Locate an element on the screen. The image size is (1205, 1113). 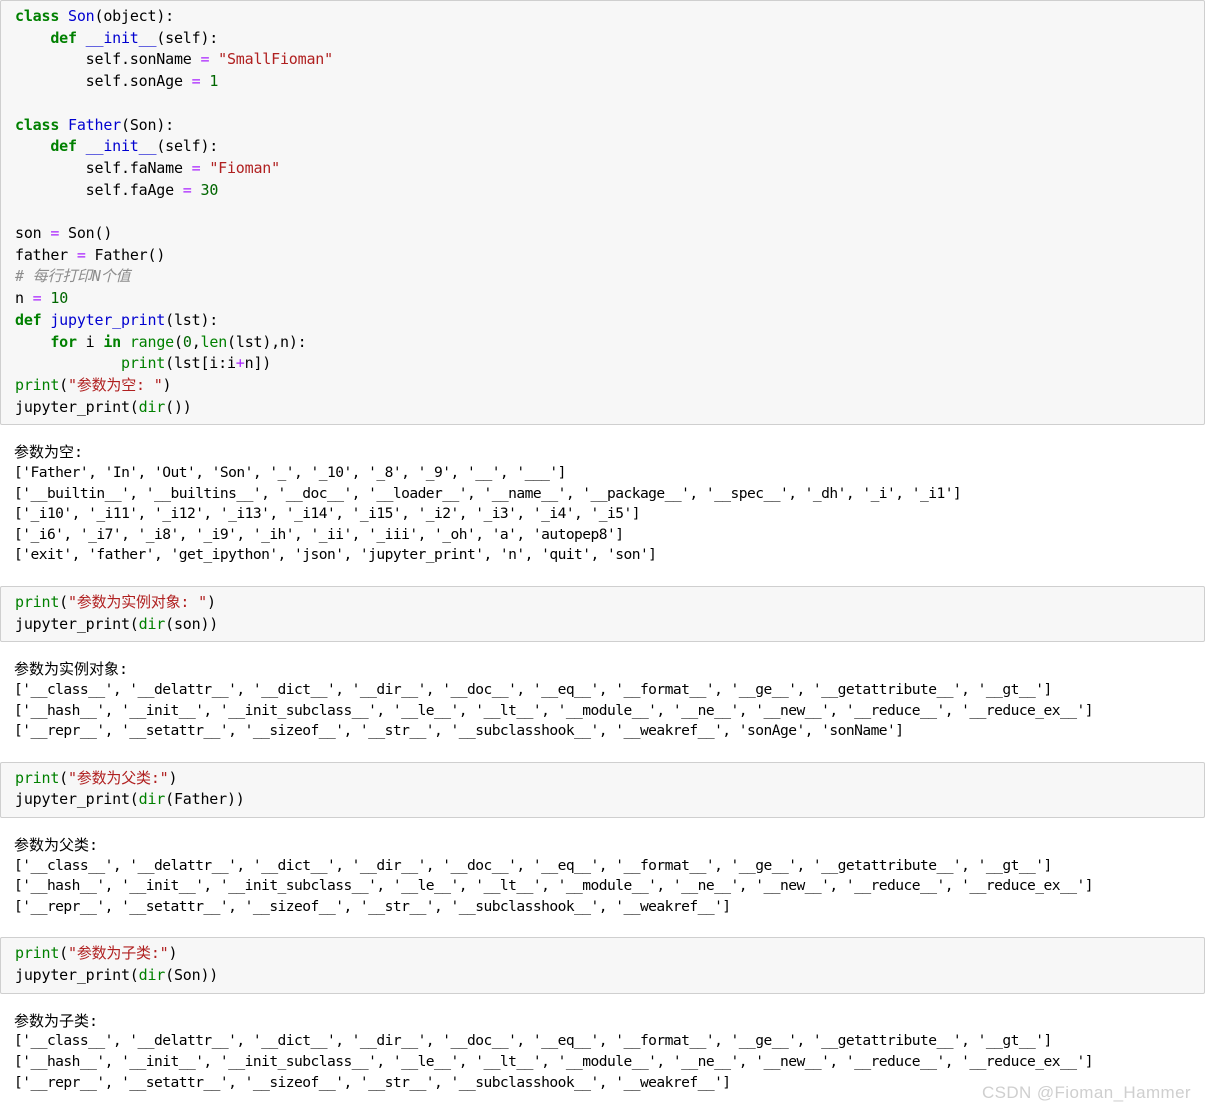
code-line: jupyter_print(dir()) is located at coordinates (609, 408).